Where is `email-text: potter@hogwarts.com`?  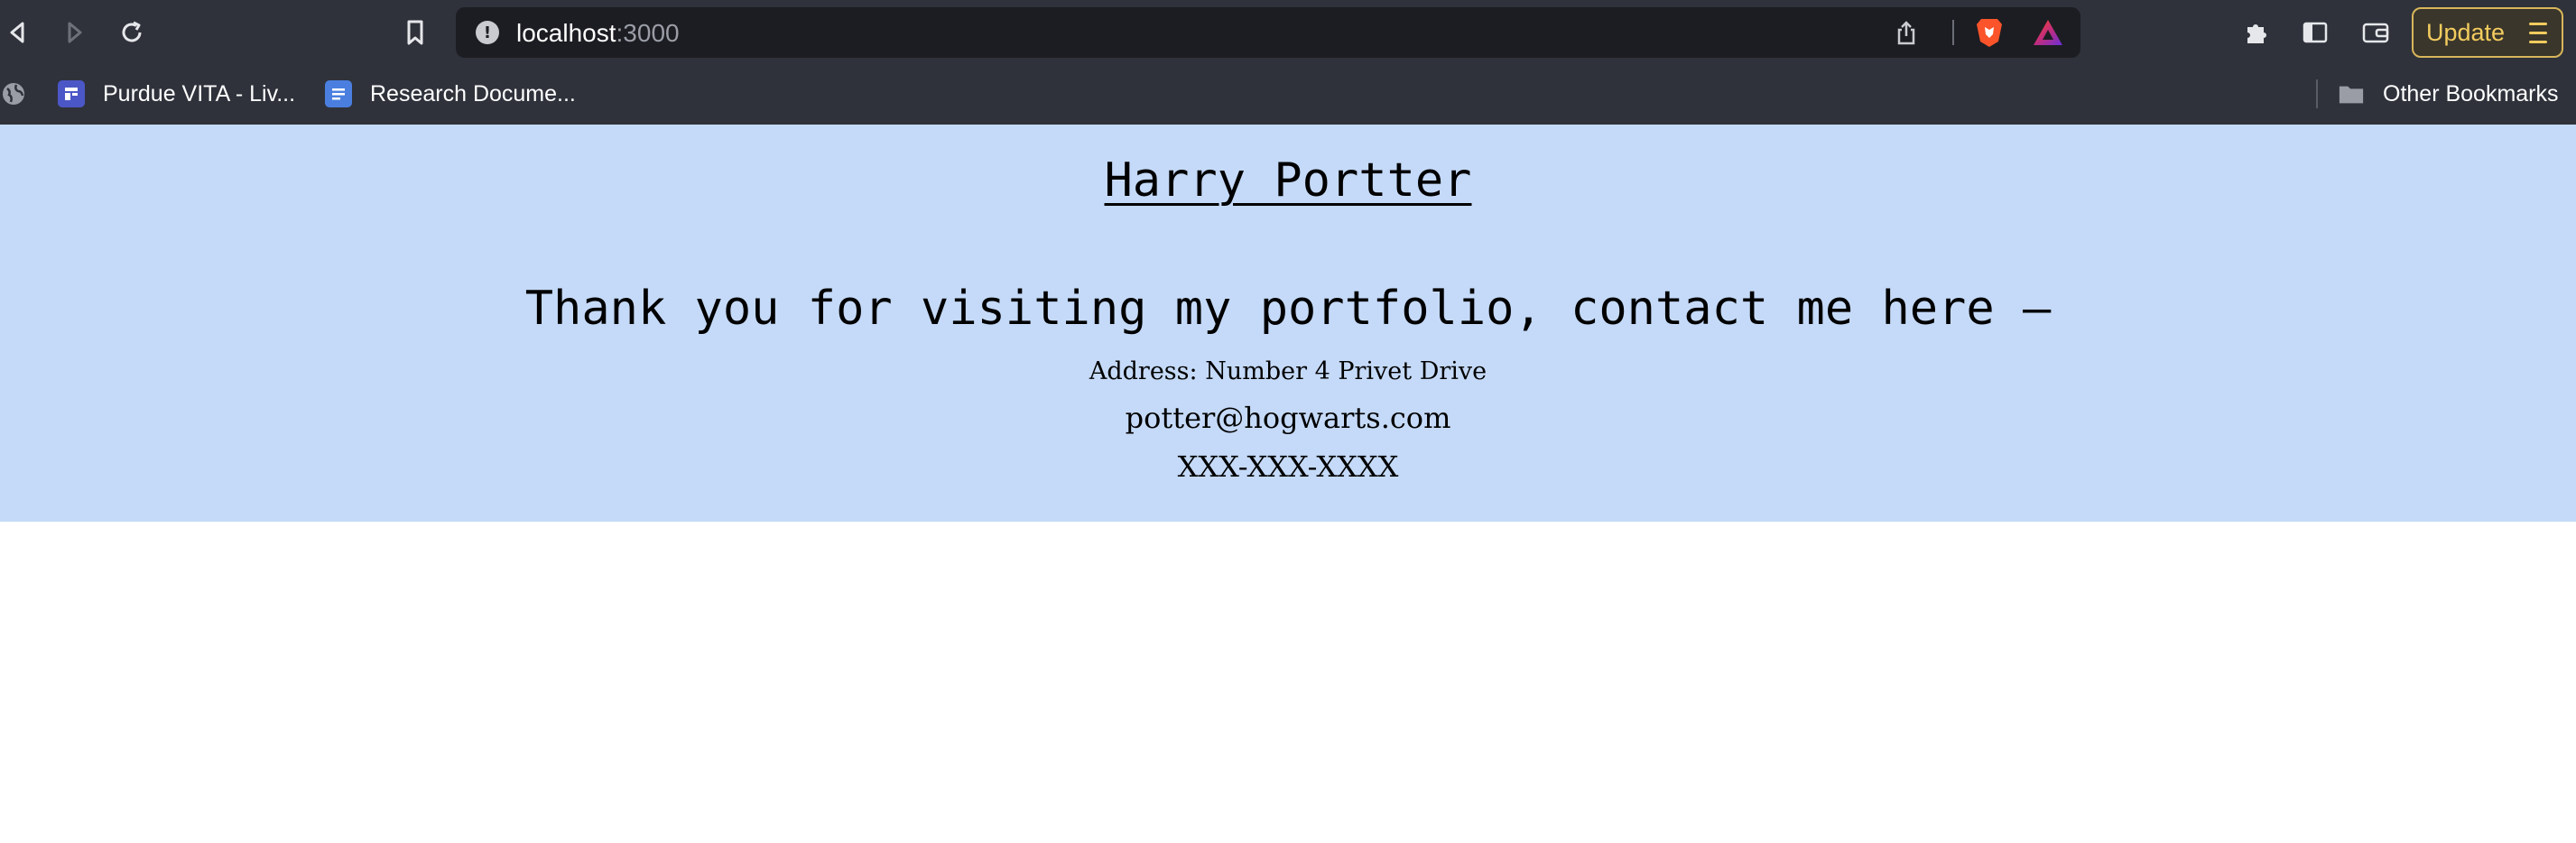 email-text: potter@hogwarts.com is located at coordinates (1288, 418).